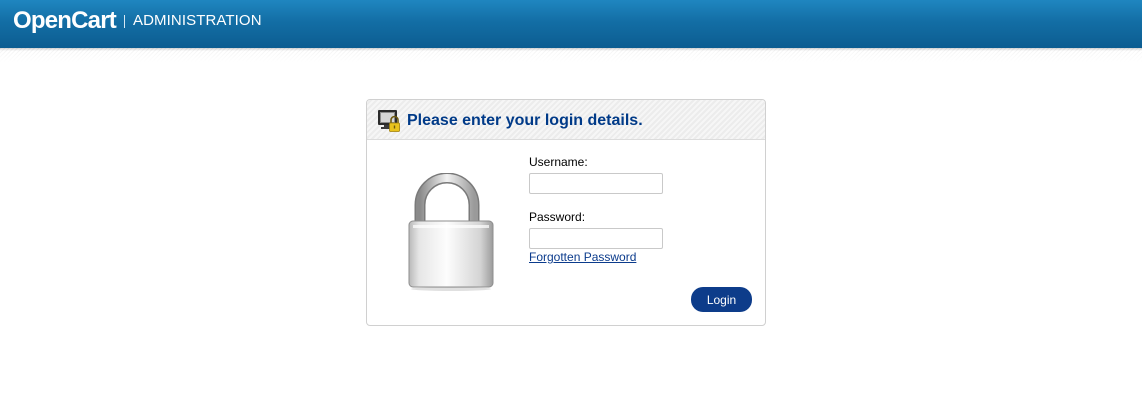  What do you see at coordinates (65, 21) in the screenshot?
I see `opencart-logo: OpenCart` at bounding box center [65, 21].